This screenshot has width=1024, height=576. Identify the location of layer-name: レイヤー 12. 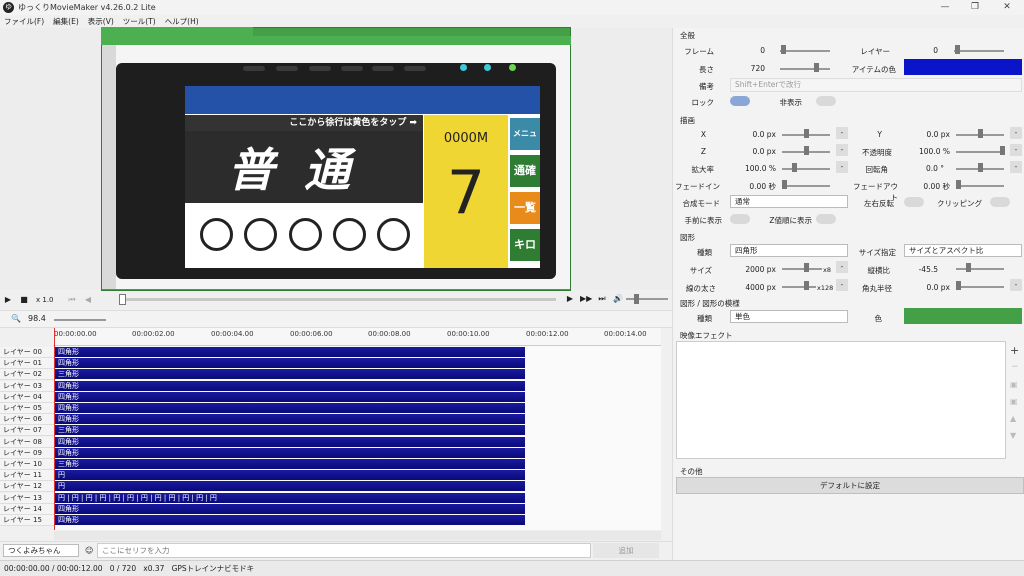
(27, 487).